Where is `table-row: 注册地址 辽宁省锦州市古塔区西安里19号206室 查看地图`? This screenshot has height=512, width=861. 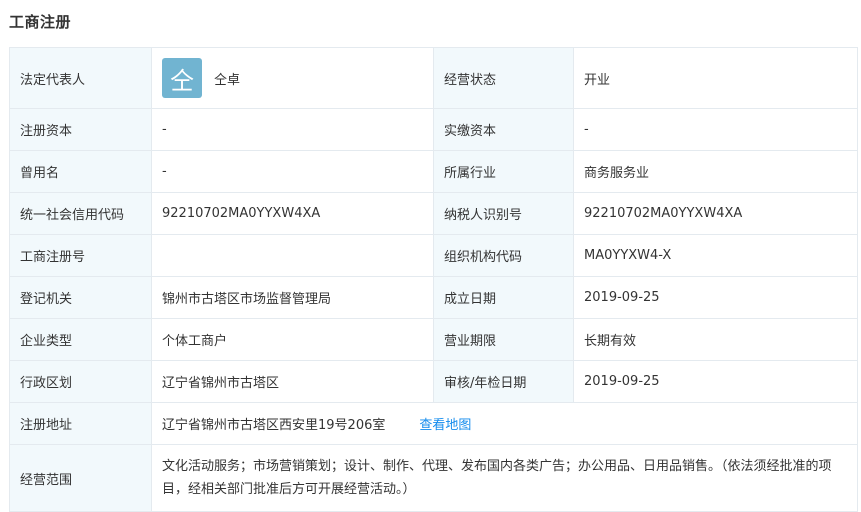 table-row: 注册地址 辽宁省锦州市古塔区西安里19号206室 查看地图 is located at coordinates (433, 423).